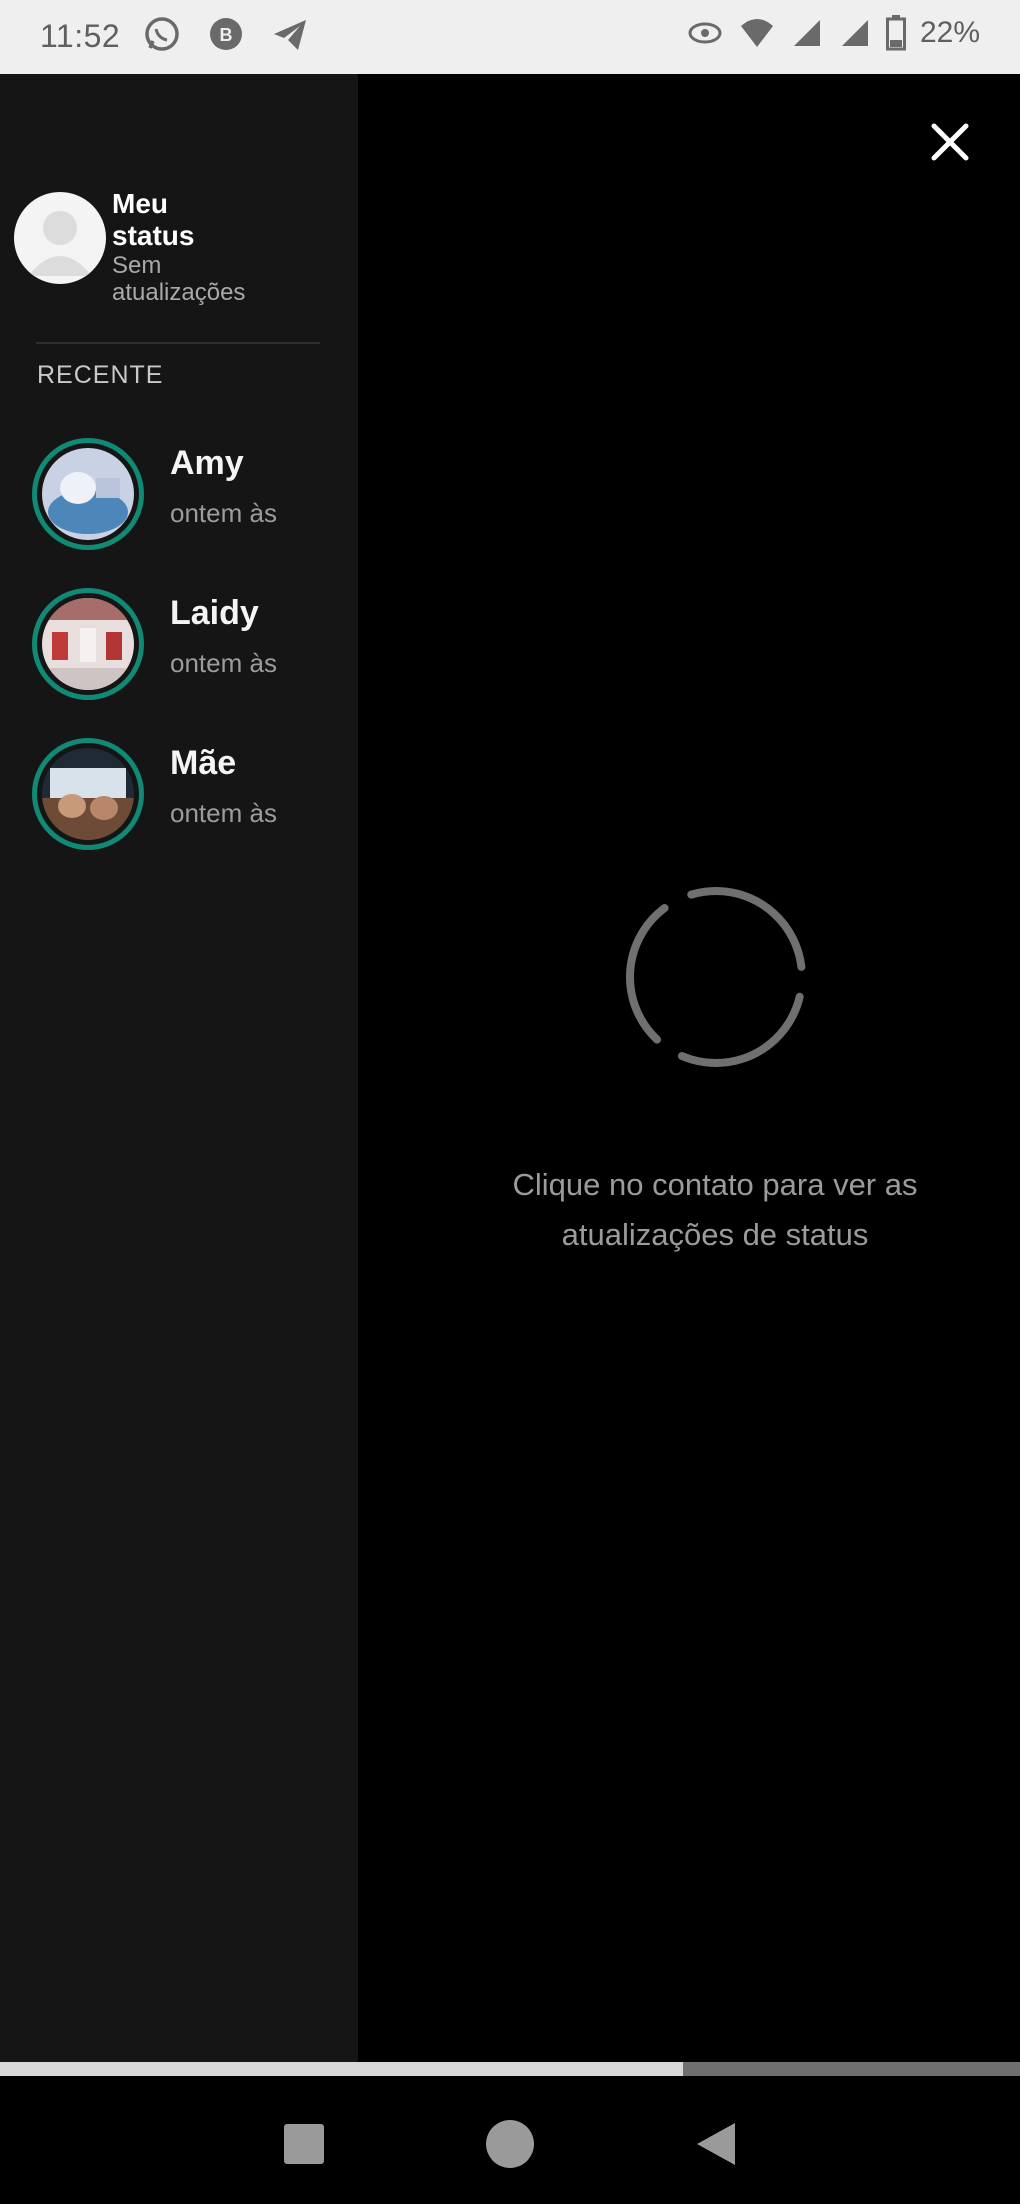  I want to click on status-progress-fill, so click(342, 2069).